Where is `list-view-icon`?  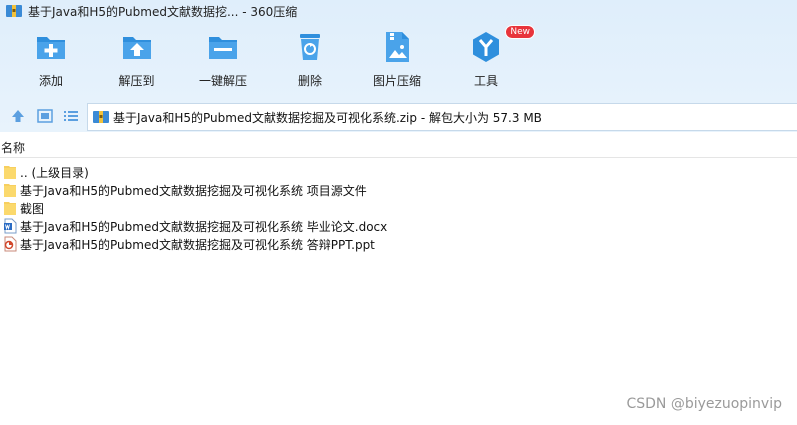
list-view-icon is located at coordinates (71, 116).